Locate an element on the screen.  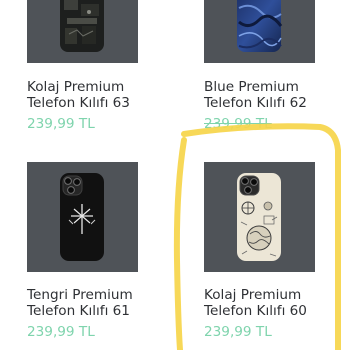
product-title-line2: Telefon Kılıfı 61 is located at coordinates (78, 311).